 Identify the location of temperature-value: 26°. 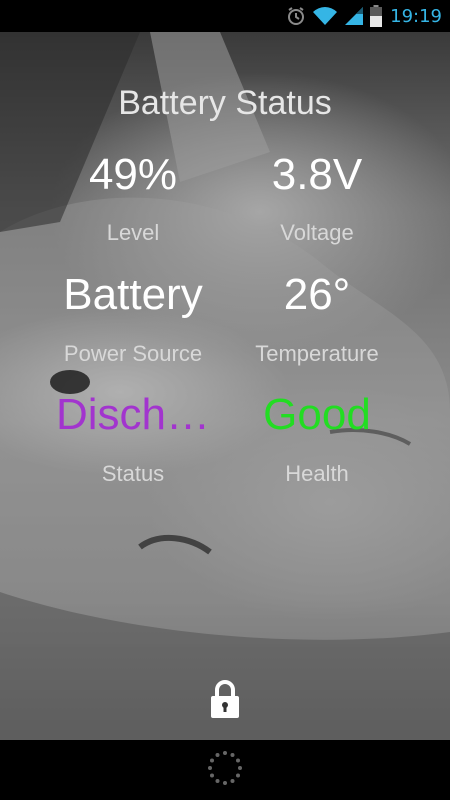
(317, 294).